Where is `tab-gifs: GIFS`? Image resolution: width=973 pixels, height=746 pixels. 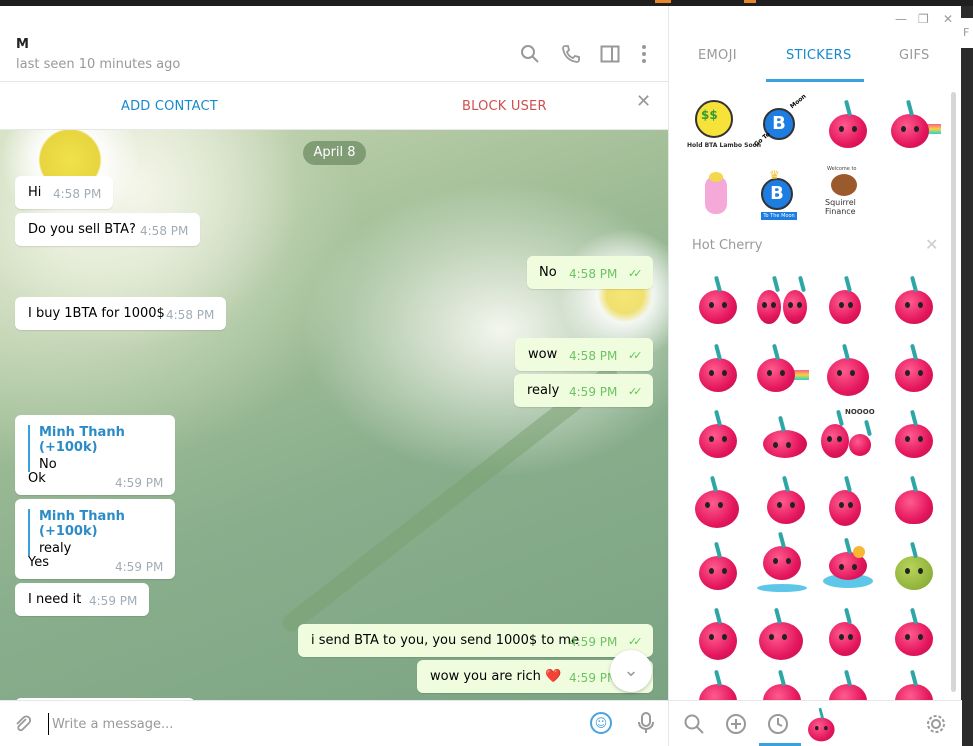 tab-gifs: GIFS is located at coordinates (914, 55).